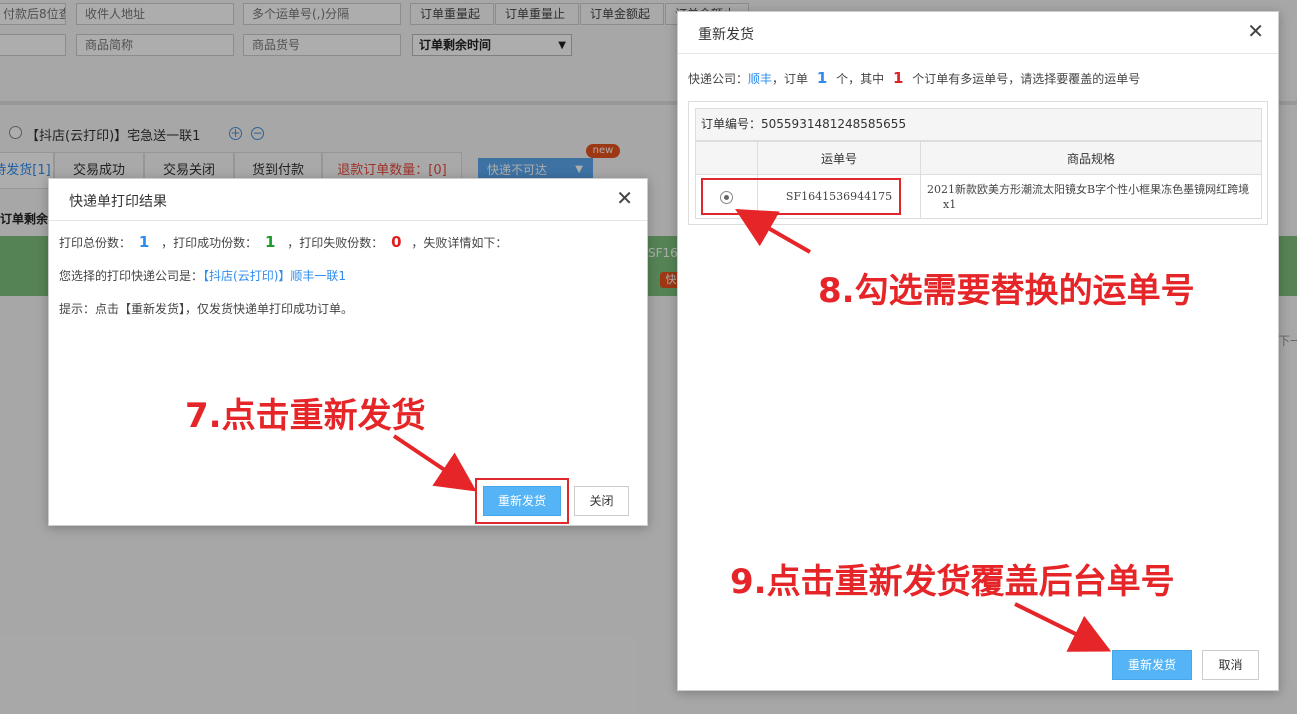 This screenshot has height=714, width=1297. I want to click on close-button: 关闭, so click(601, 501).